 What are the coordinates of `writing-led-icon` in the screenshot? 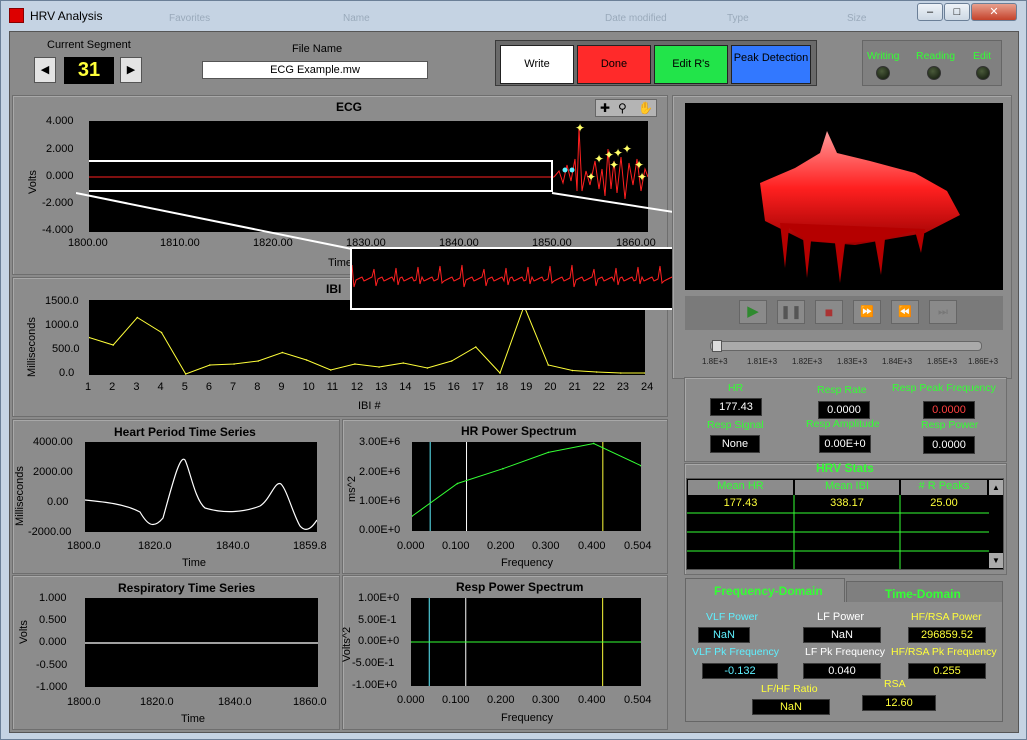 It's located at (883, 73).